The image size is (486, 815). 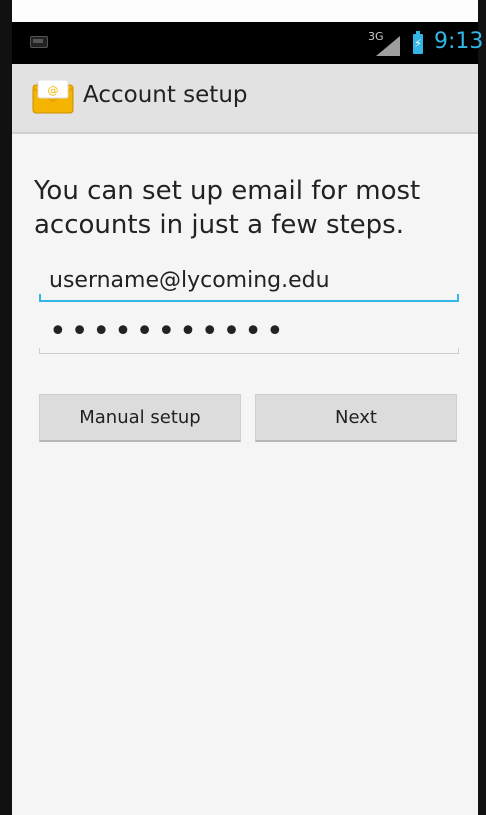 What do you see at coordinates (40, 298) in the screenshot?
I see `email-field-cap-left` at bounding box center [40, 298].